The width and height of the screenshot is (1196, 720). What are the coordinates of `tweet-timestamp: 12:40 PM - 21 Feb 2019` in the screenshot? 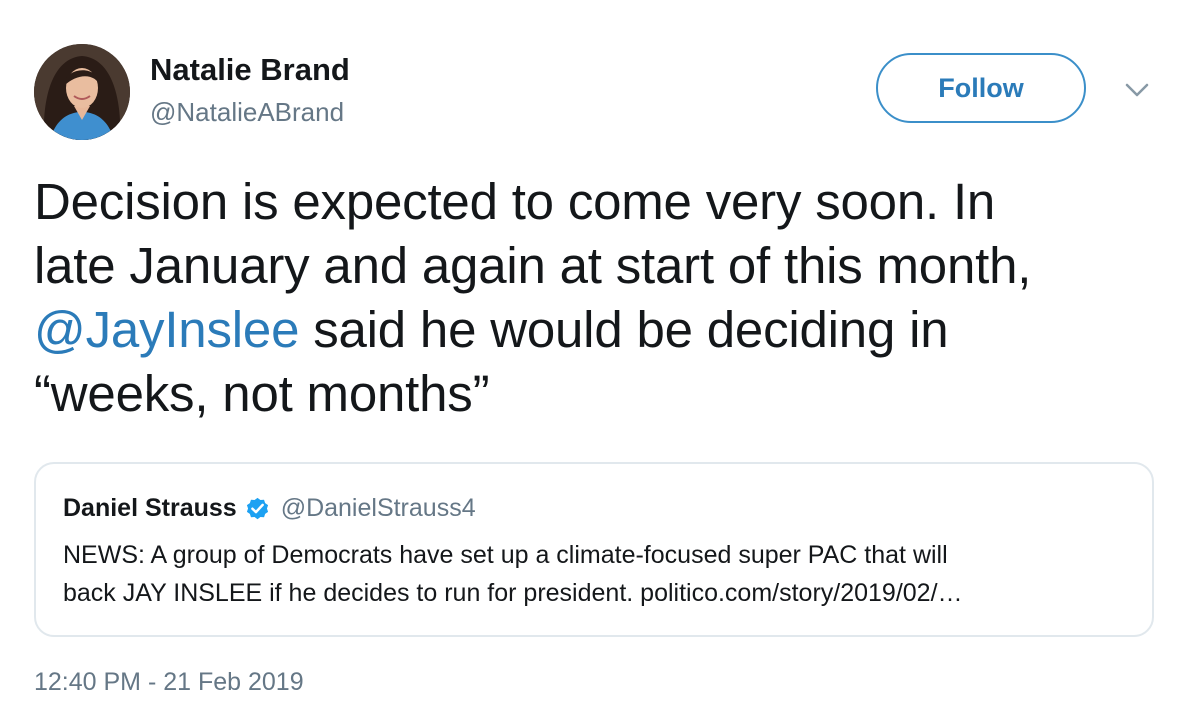 It's located at (169, 682).